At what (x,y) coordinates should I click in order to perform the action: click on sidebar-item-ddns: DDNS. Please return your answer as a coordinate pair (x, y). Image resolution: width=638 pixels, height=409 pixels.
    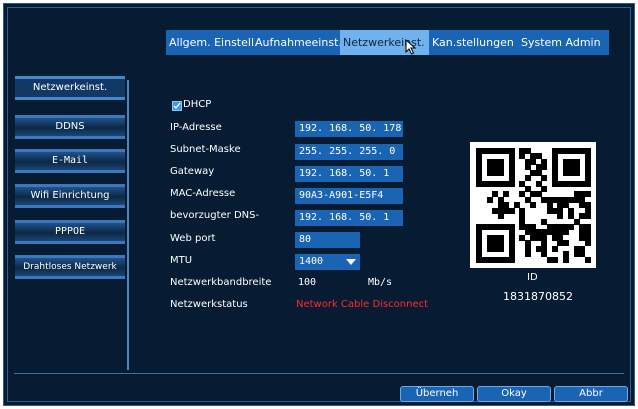
    Looking at the image, I should click on (70, 127).